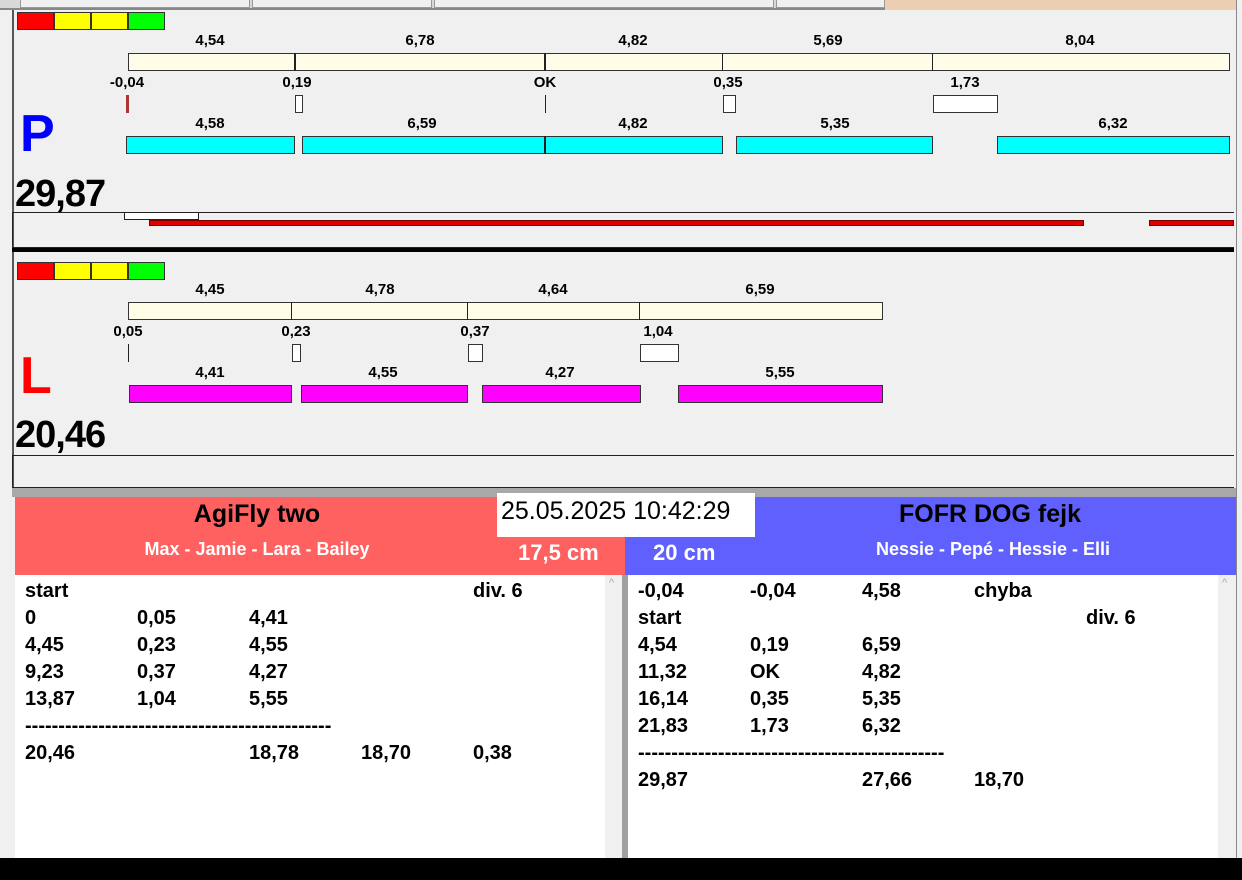  I want to click on list-cell: start, so click(660, 618).